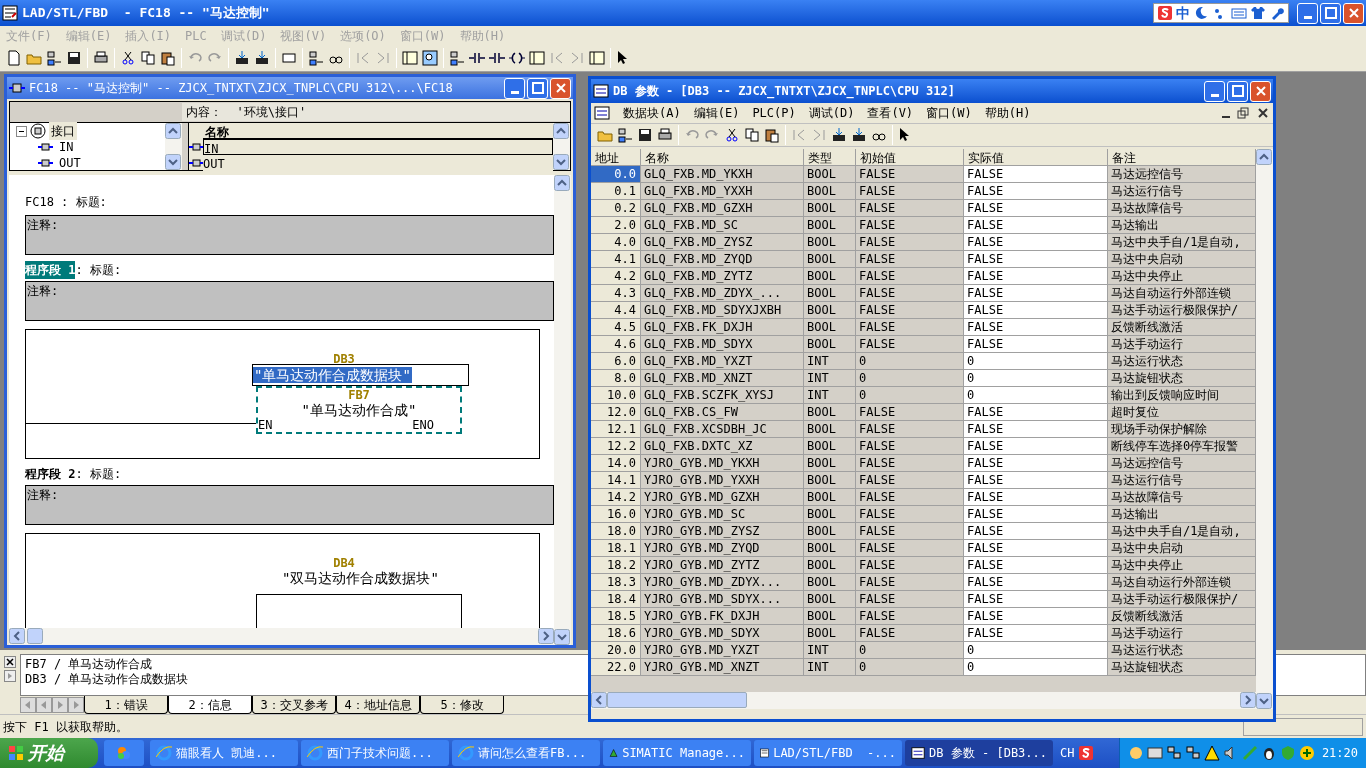 This screenshot has width=1366, height=768. What do you see at coordinates (168, 58) in the screenshot?
I see `paste-icon` at bounding box center [168, 58].